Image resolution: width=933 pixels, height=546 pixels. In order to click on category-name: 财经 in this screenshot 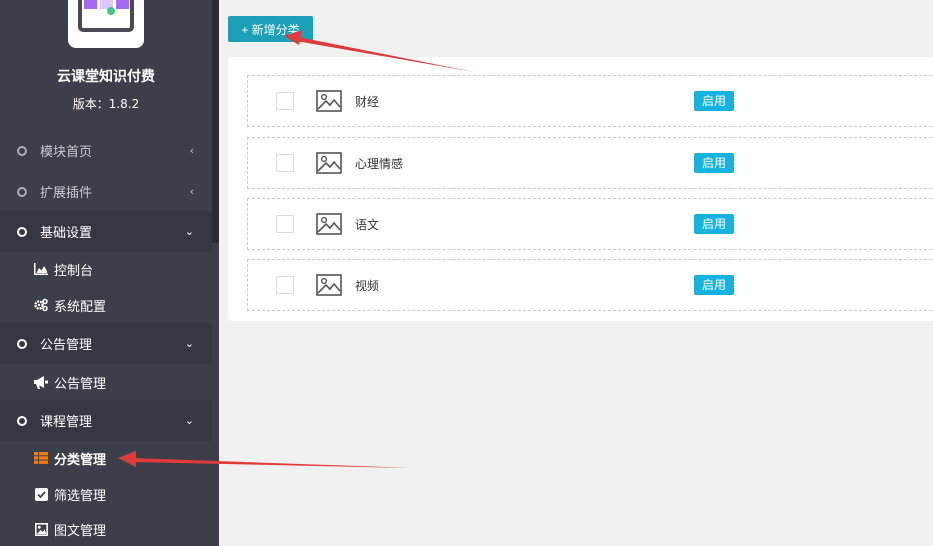, I will do `click(367, 101)`.